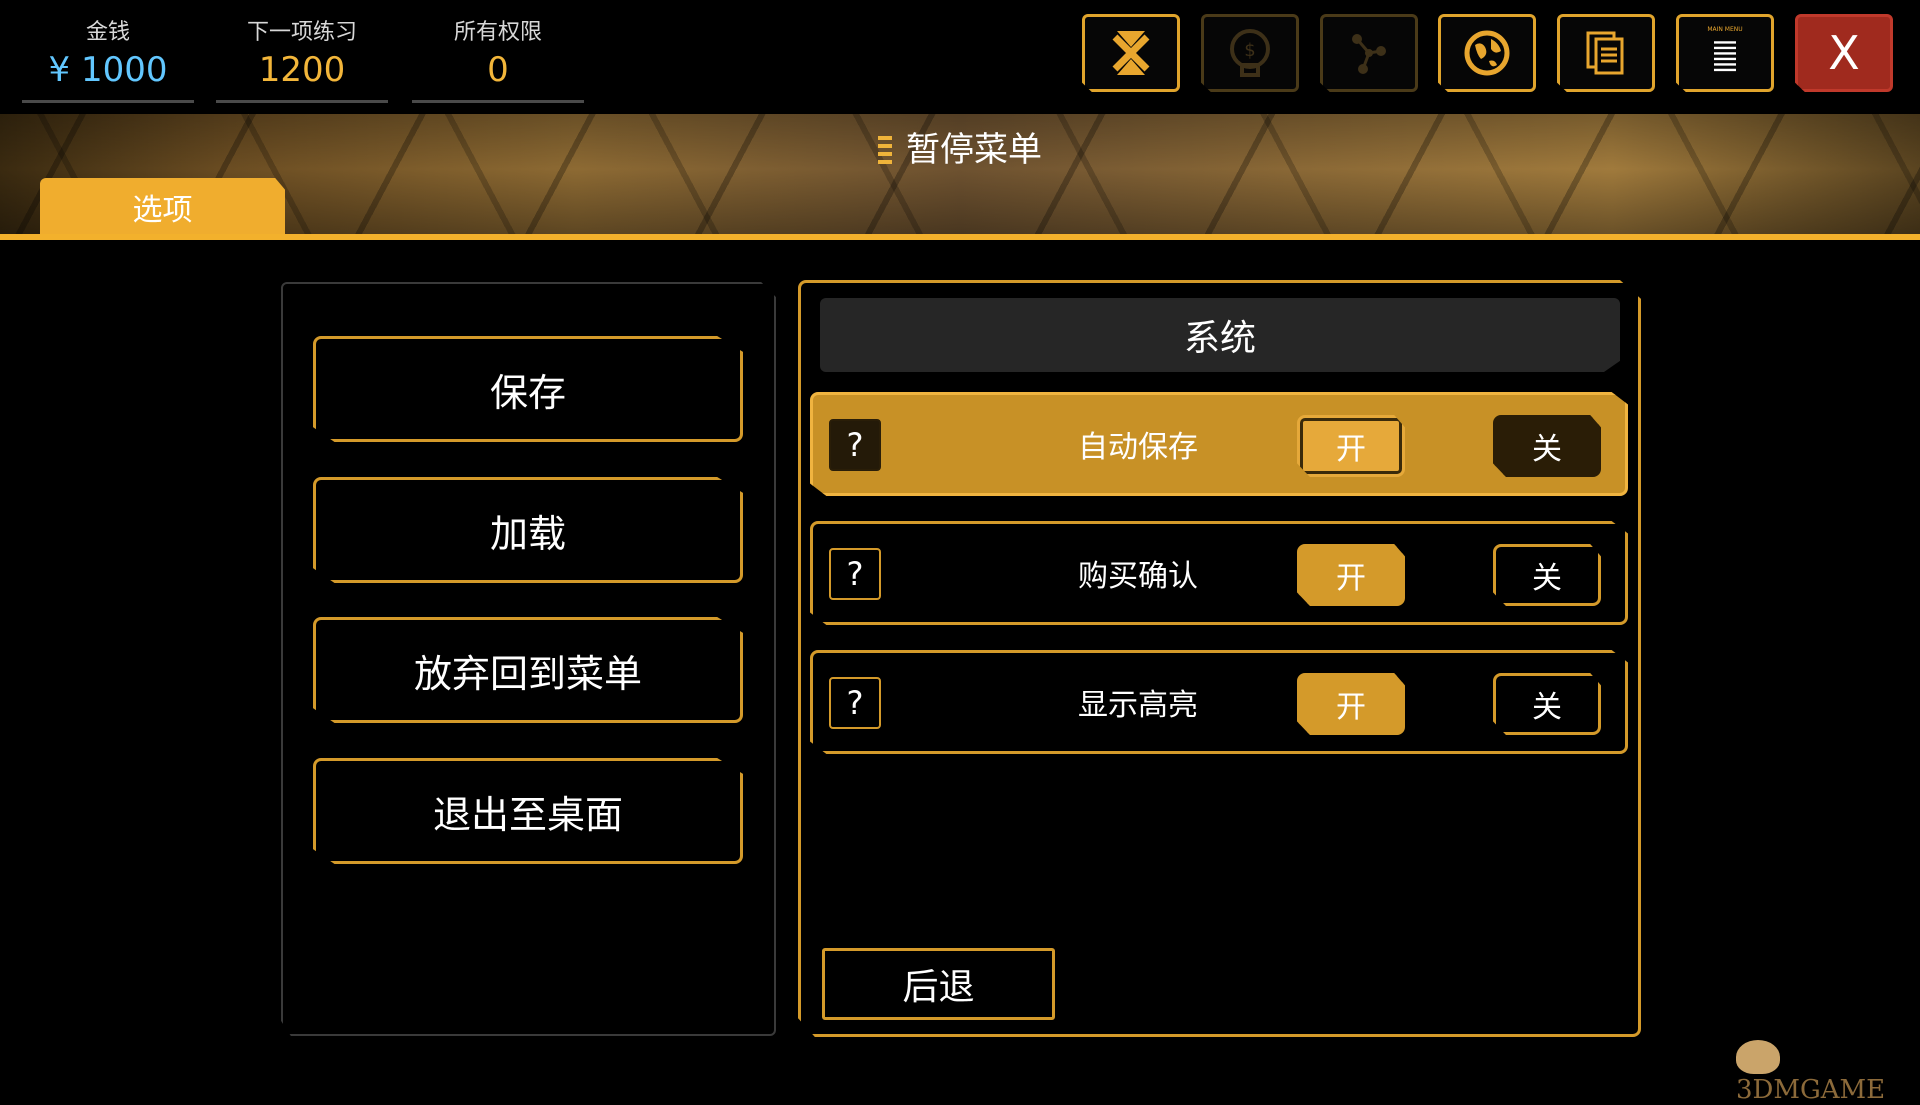 The width and height of the screenshot is (1920, 1105). What do you see at coordinates (302, 101) in the screenshot?
I see `next-praxis-underline` at bounding box center [302, 101].